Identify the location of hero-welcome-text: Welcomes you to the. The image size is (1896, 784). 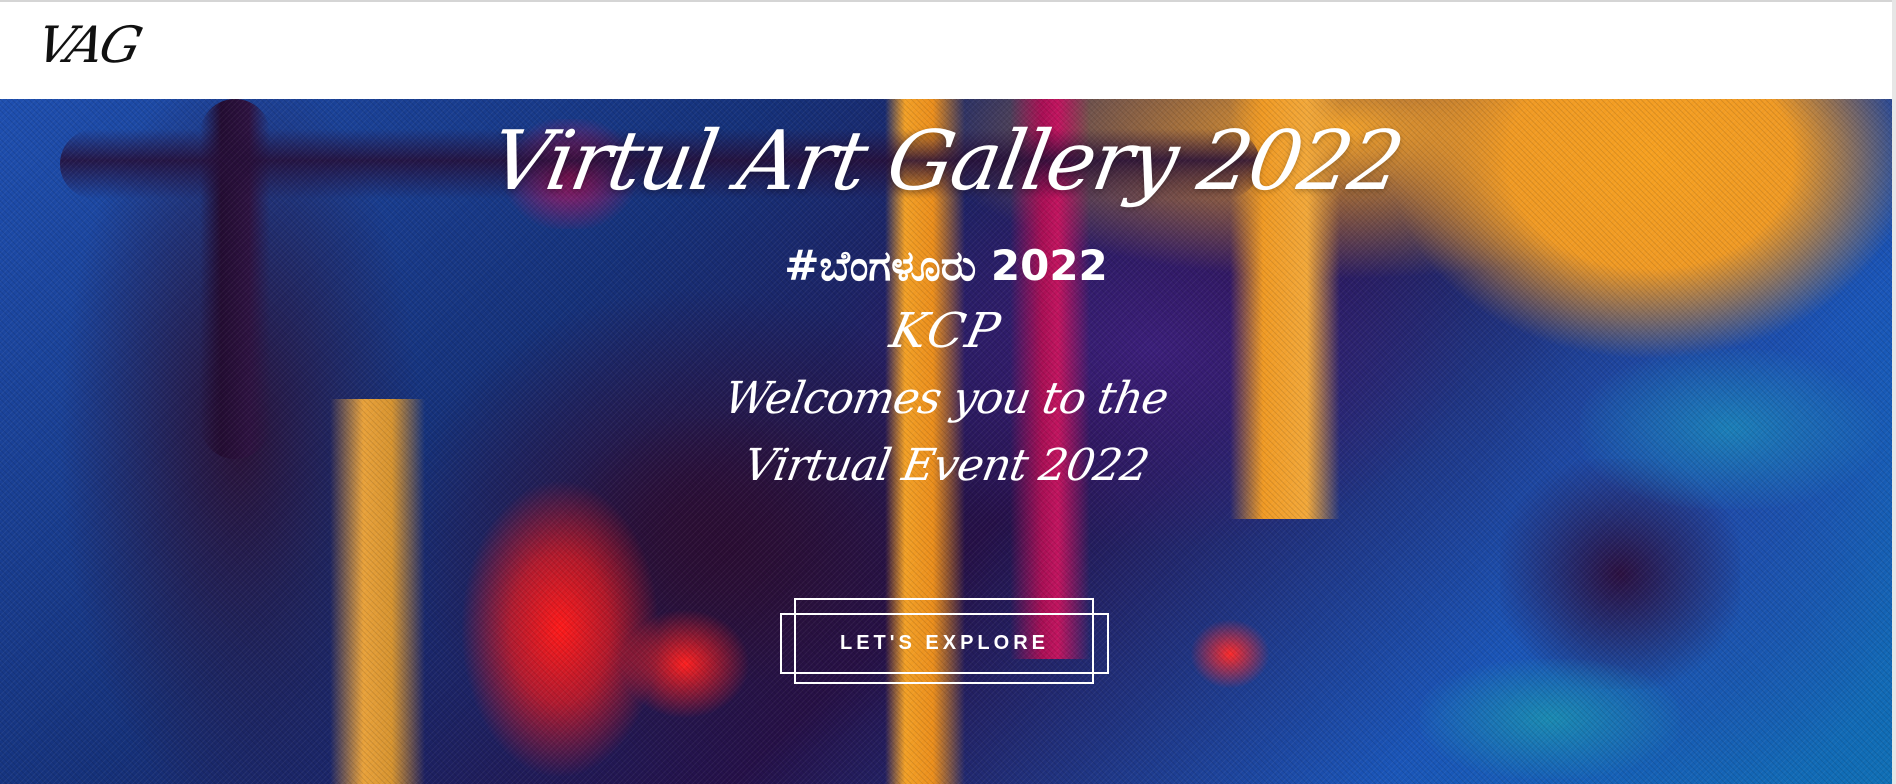
(946, 398).